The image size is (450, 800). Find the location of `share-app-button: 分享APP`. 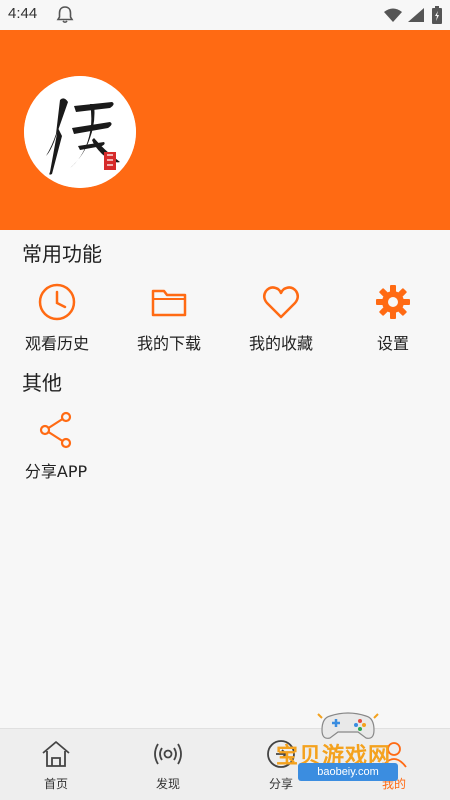

share-app-button: 分享APP is located at coordinates (56, 450).